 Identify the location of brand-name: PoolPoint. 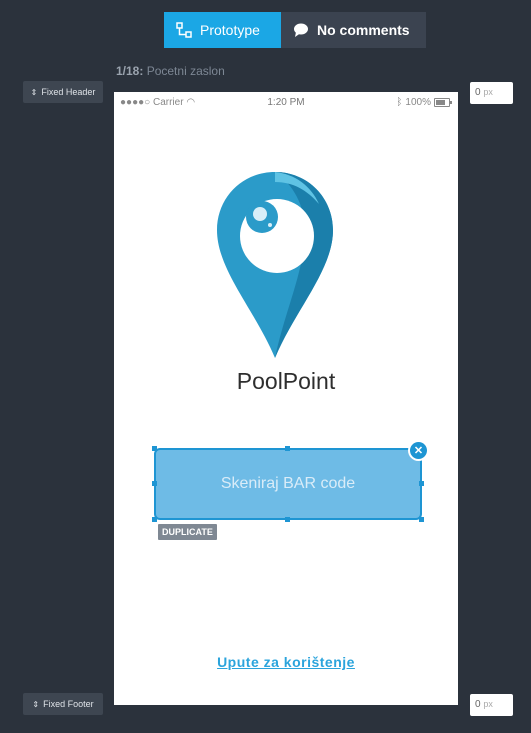
(286, 381).